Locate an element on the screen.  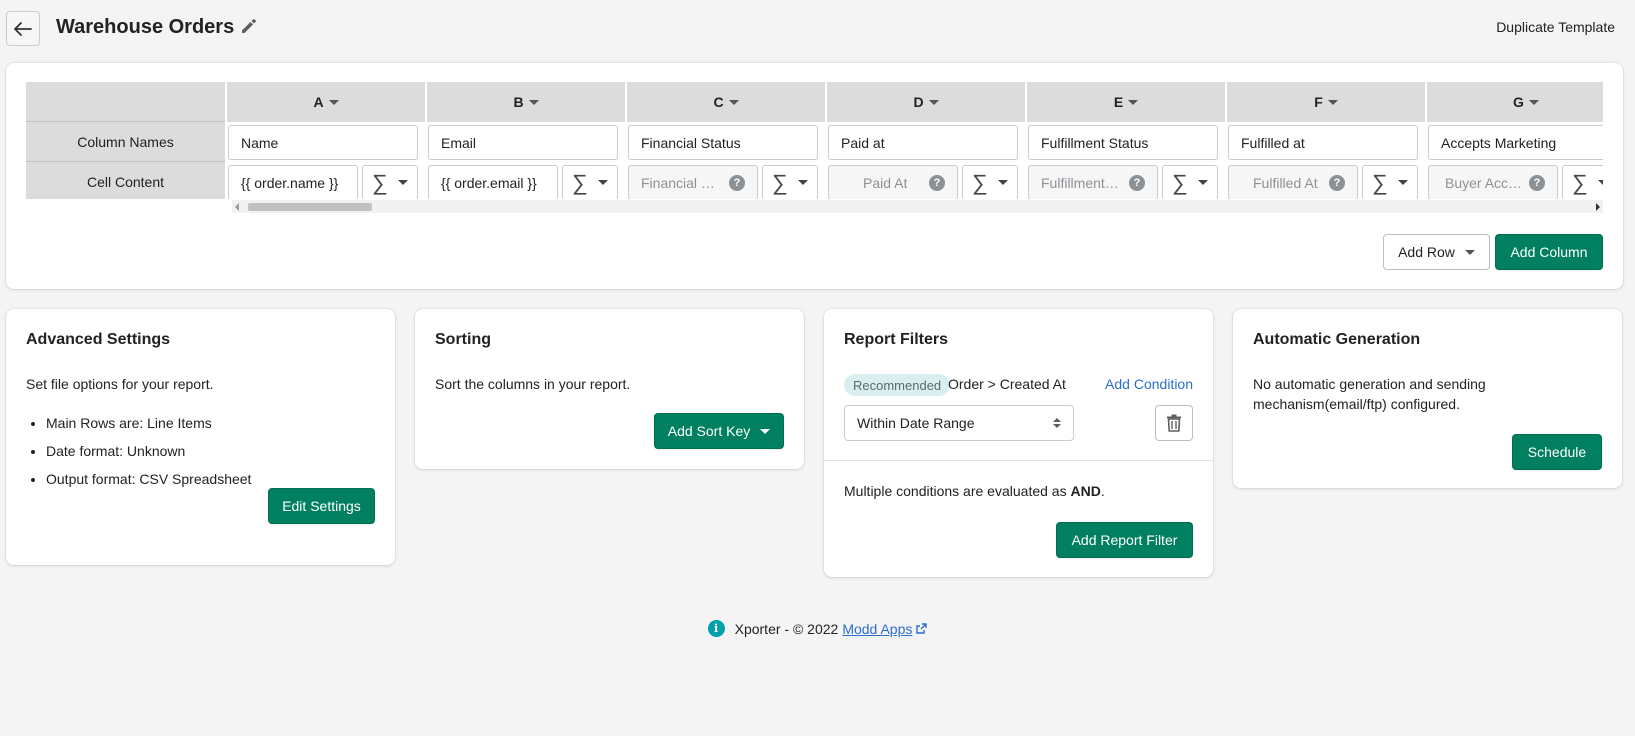
column-name-input: Accepts Marketing is located at coordinates (1515, 142).